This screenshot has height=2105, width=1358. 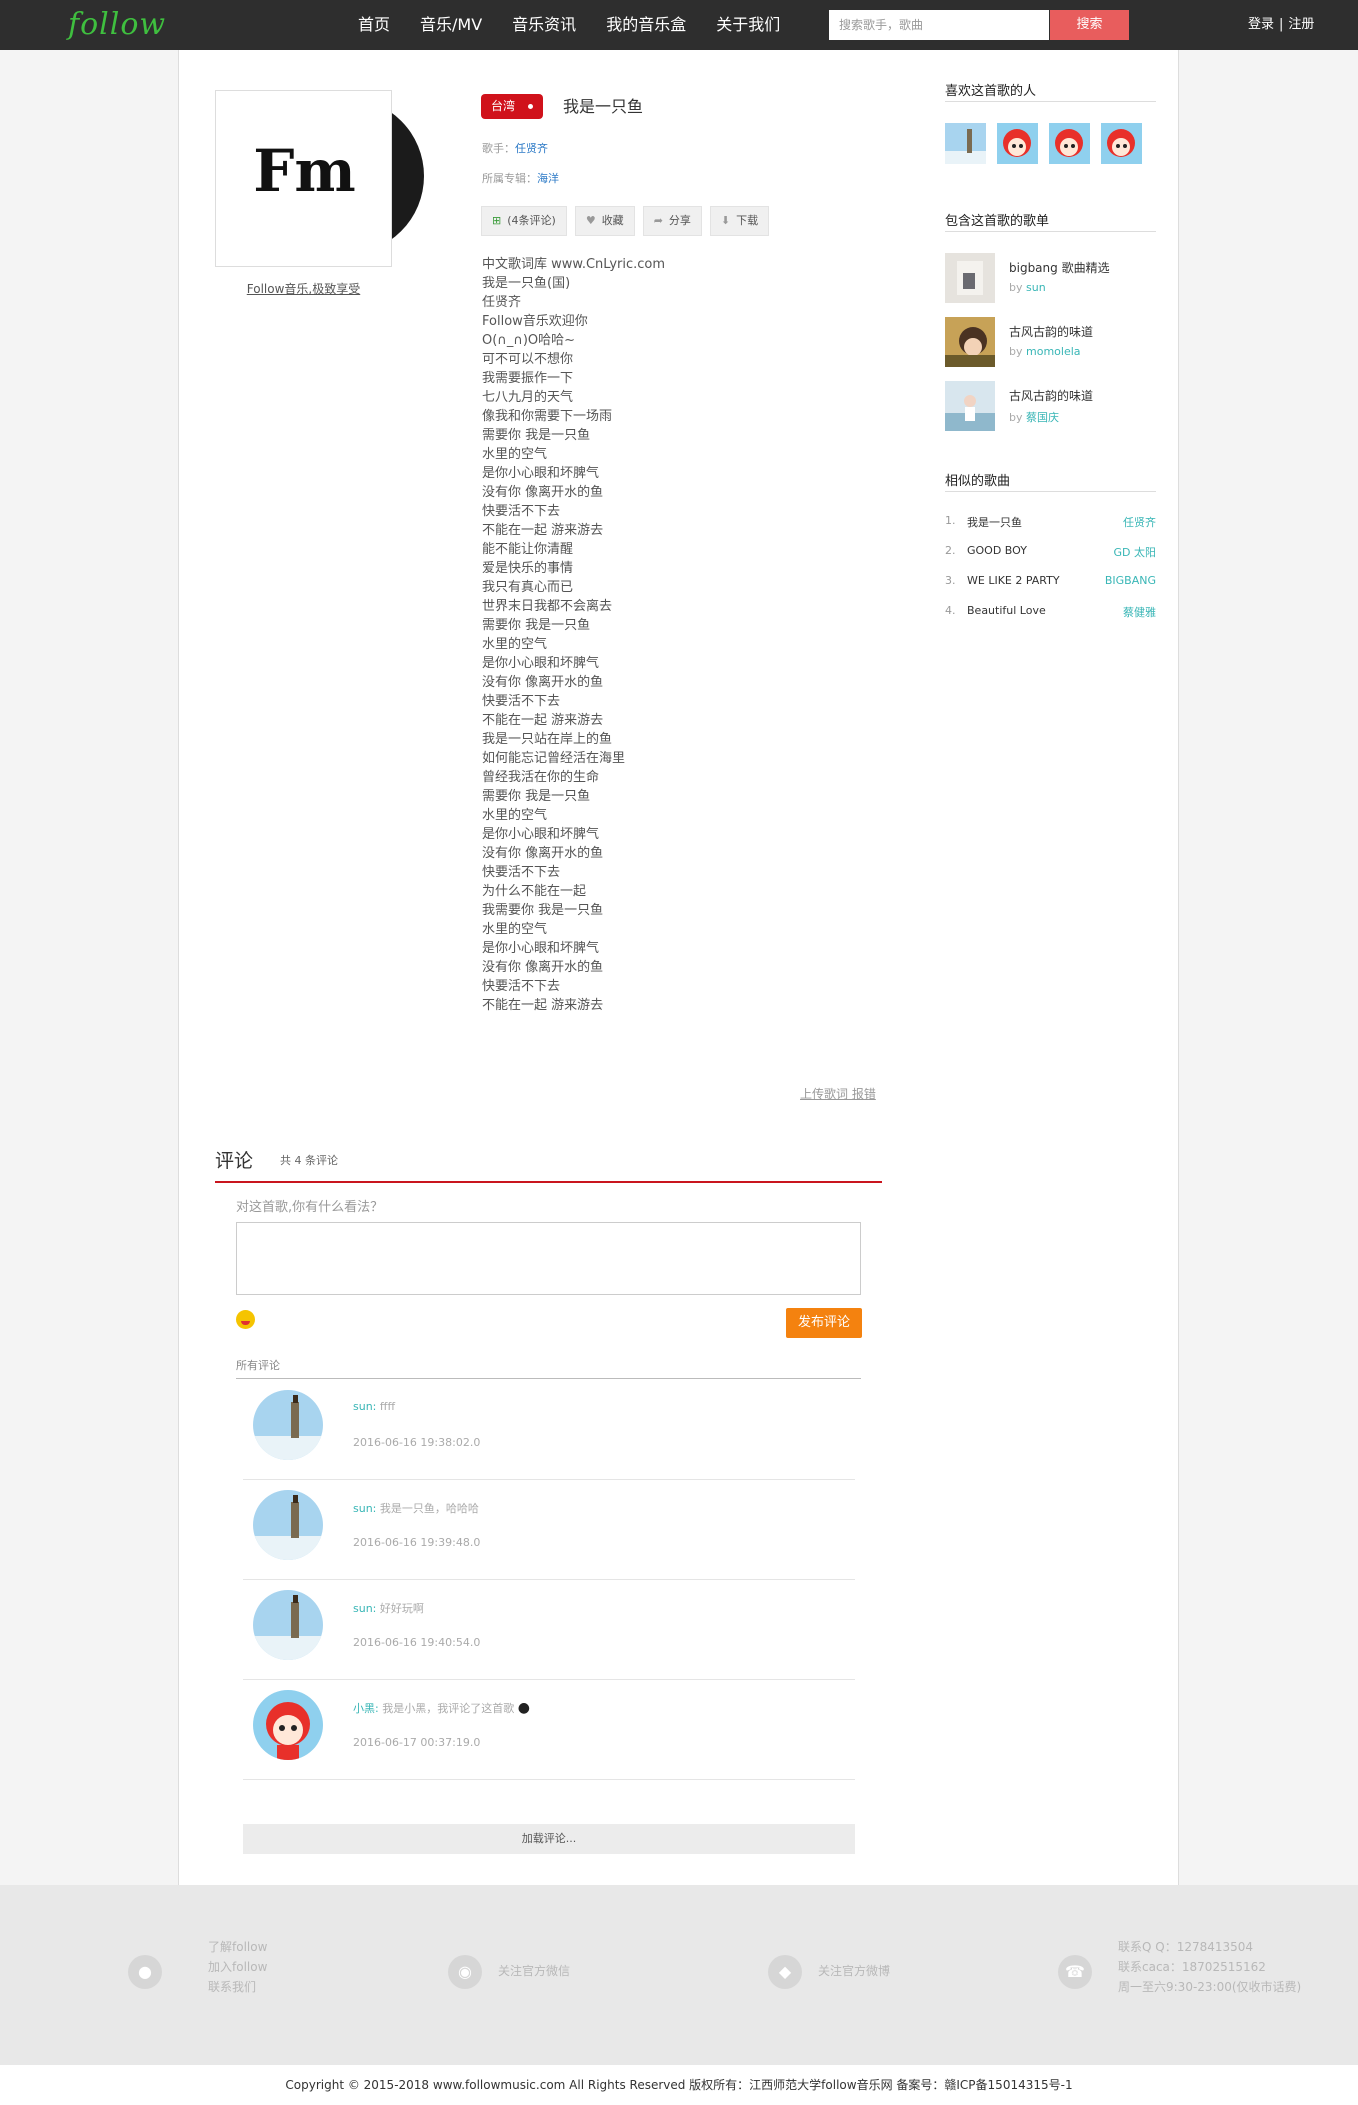 What do you see at coordinates (309, 1160) in the screenshot?
I see `comments-count: 共 4 条评论` at bounding box center [309, 1160].